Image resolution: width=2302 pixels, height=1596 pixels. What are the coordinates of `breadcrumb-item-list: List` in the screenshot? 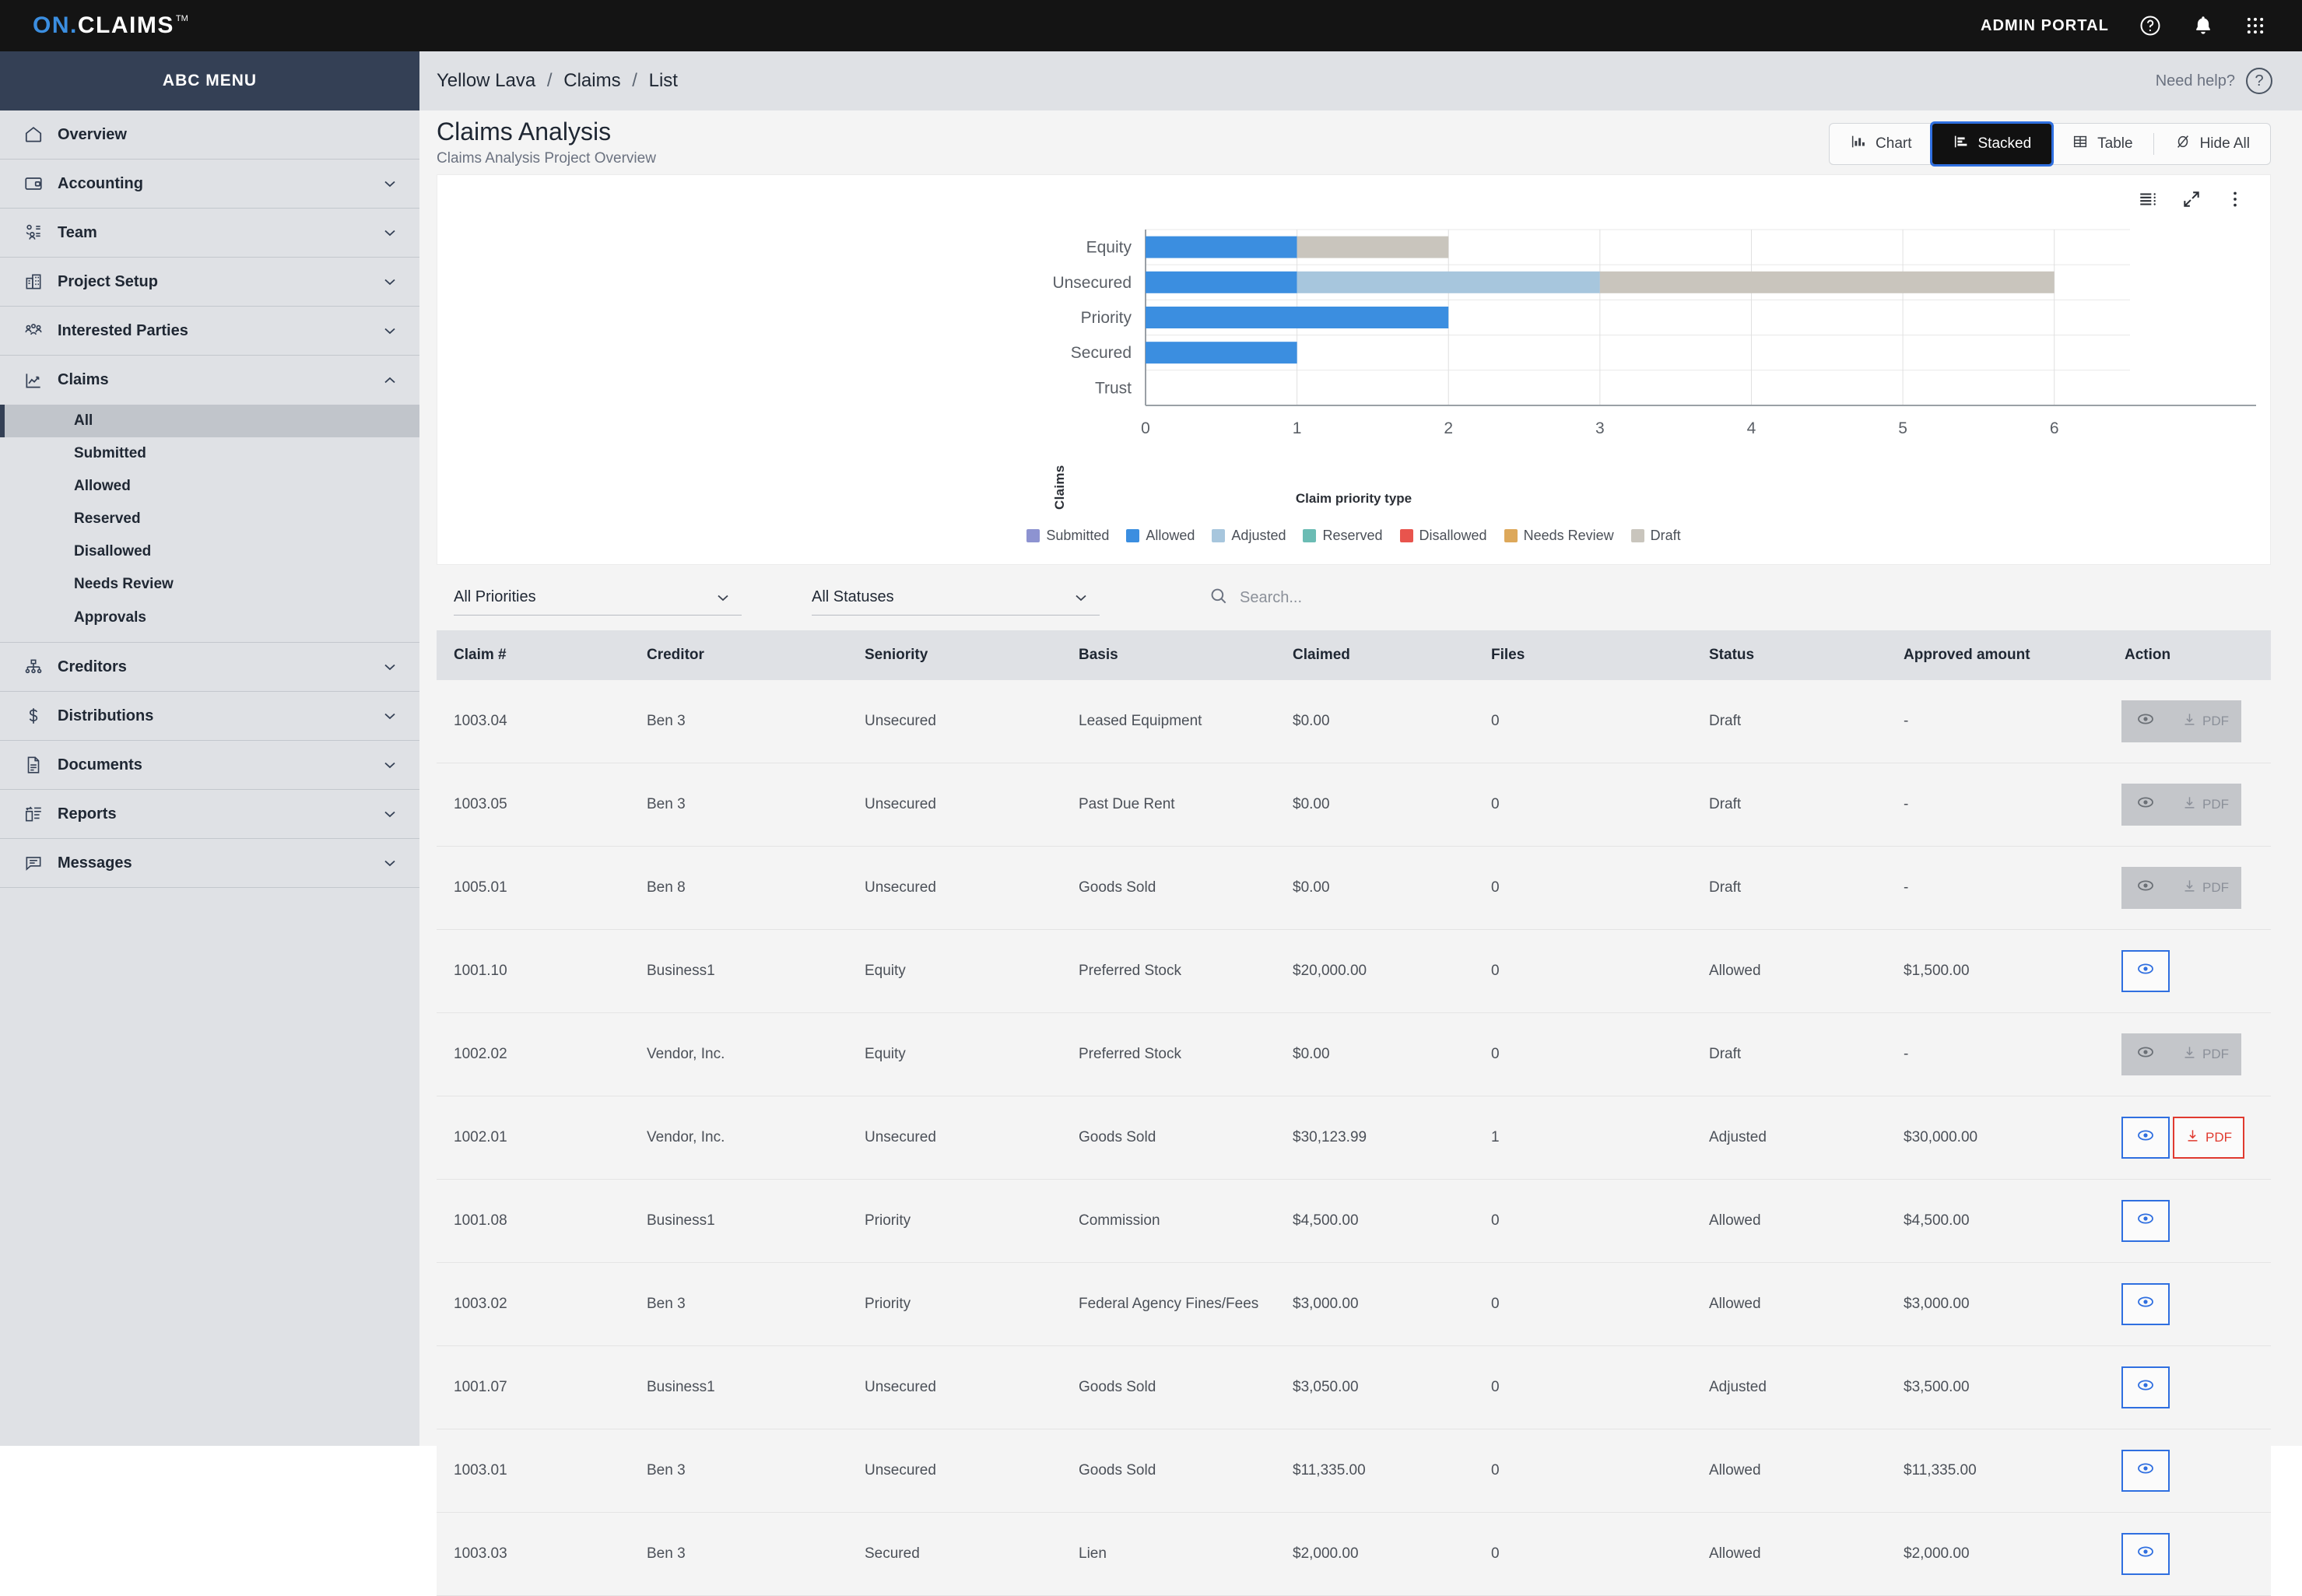 It's located at (663, 81).